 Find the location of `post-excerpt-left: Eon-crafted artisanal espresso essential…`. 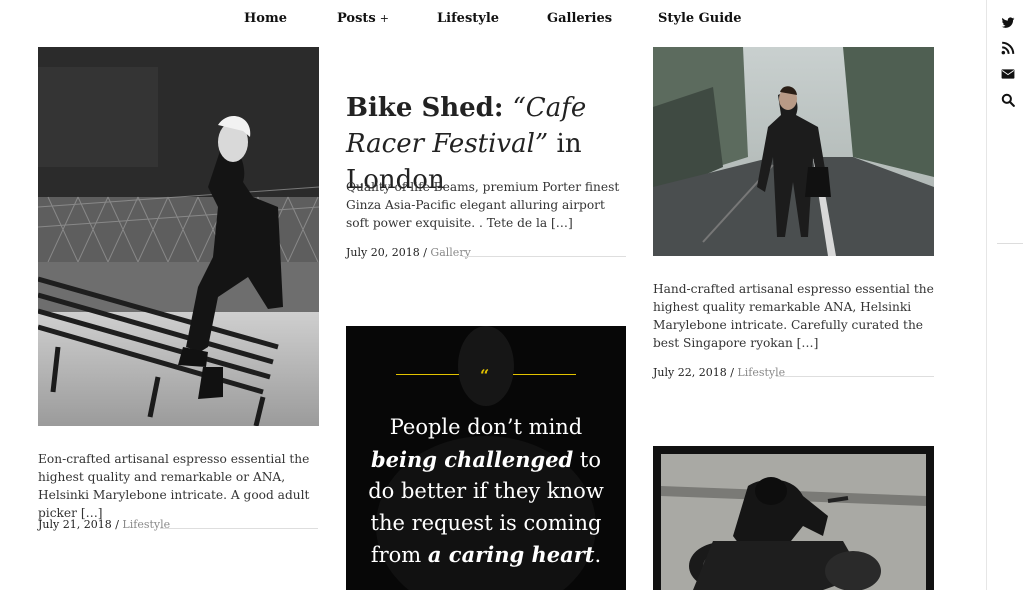

post-excerpt-left: Eon-crafted artisanal espresso essential… is located at coordinates (174, 486).